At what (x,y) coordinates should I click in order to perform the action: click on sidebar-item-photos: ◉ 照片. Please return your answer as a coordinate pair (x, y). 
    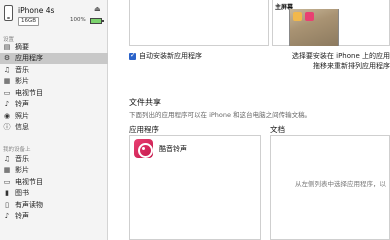
    Looking at the image, I should click on (54, 116).